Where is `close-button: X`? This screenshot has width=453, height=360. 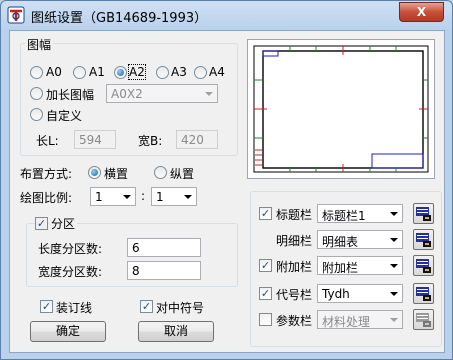 close-button: X is located at coordinates (421, 12).